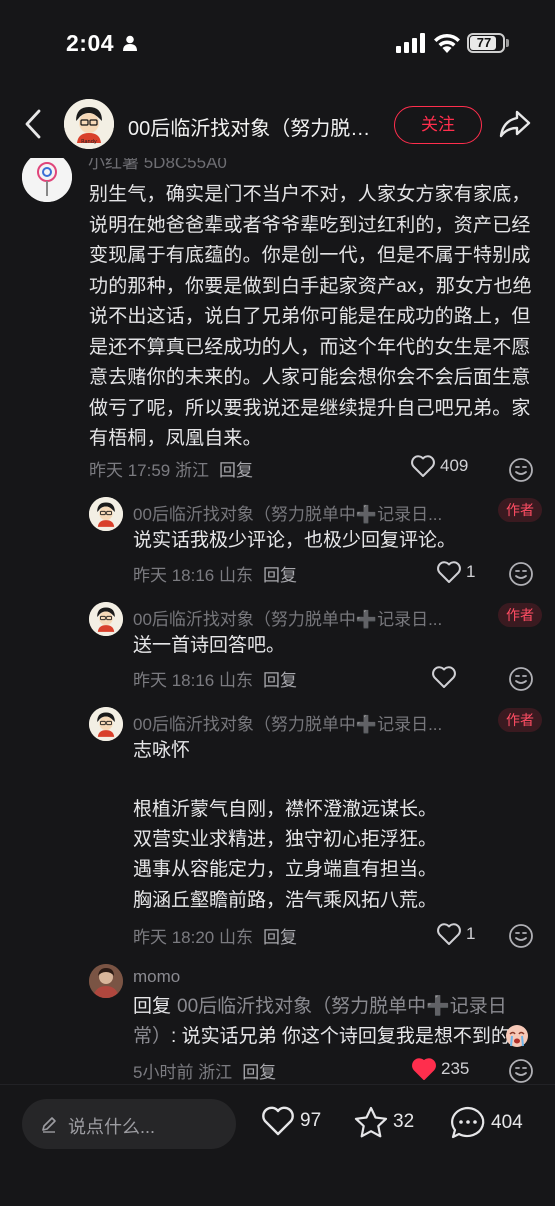 Image resolution: width=555 pixels, height=1206 pixels. What do you see at coordinates (342, 1006) in the screenshot?
I see `reply-target-name: 00后临沂找对象（努力脱单中➕记录日` at bounding box center [342, 1006].